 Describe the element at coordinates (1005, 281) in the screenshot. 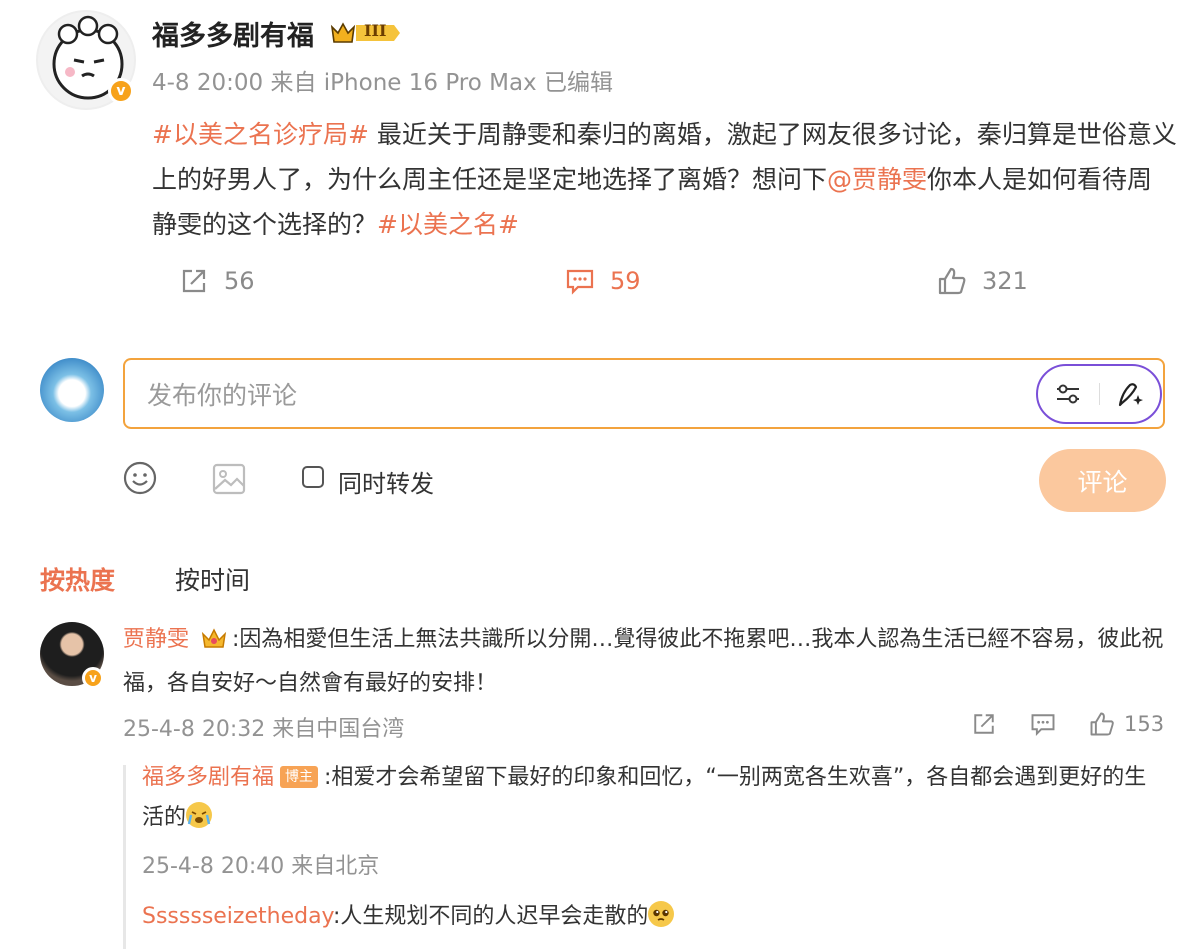

I see `like-count: 321` at that location.